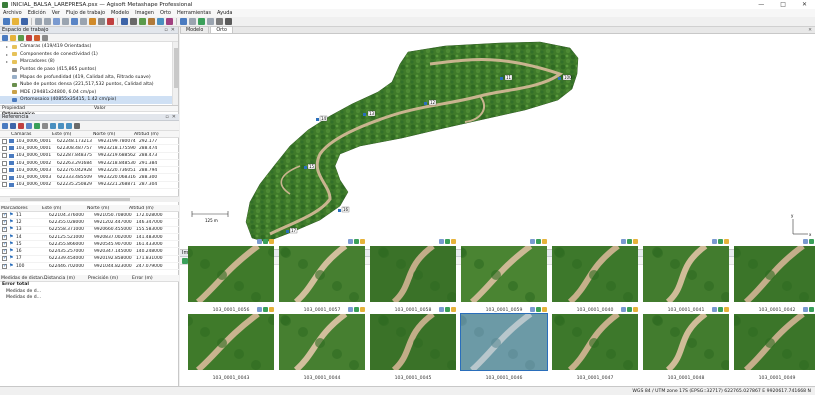  I want to click on tree-item-tie-points: Puntos de paso (415,865 puntos), so click(89, 70).